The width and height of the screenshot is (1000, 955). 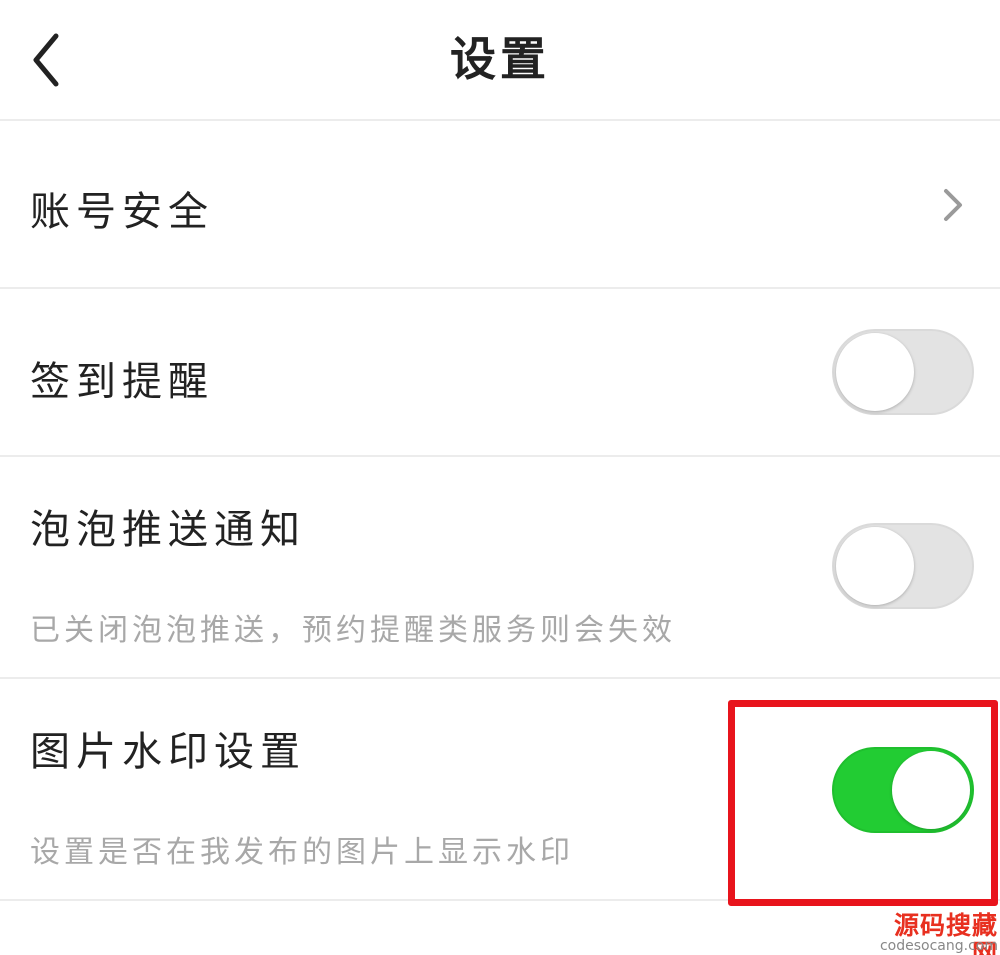 I want to click on chevron-right-icon, so click(x=953, y=205).